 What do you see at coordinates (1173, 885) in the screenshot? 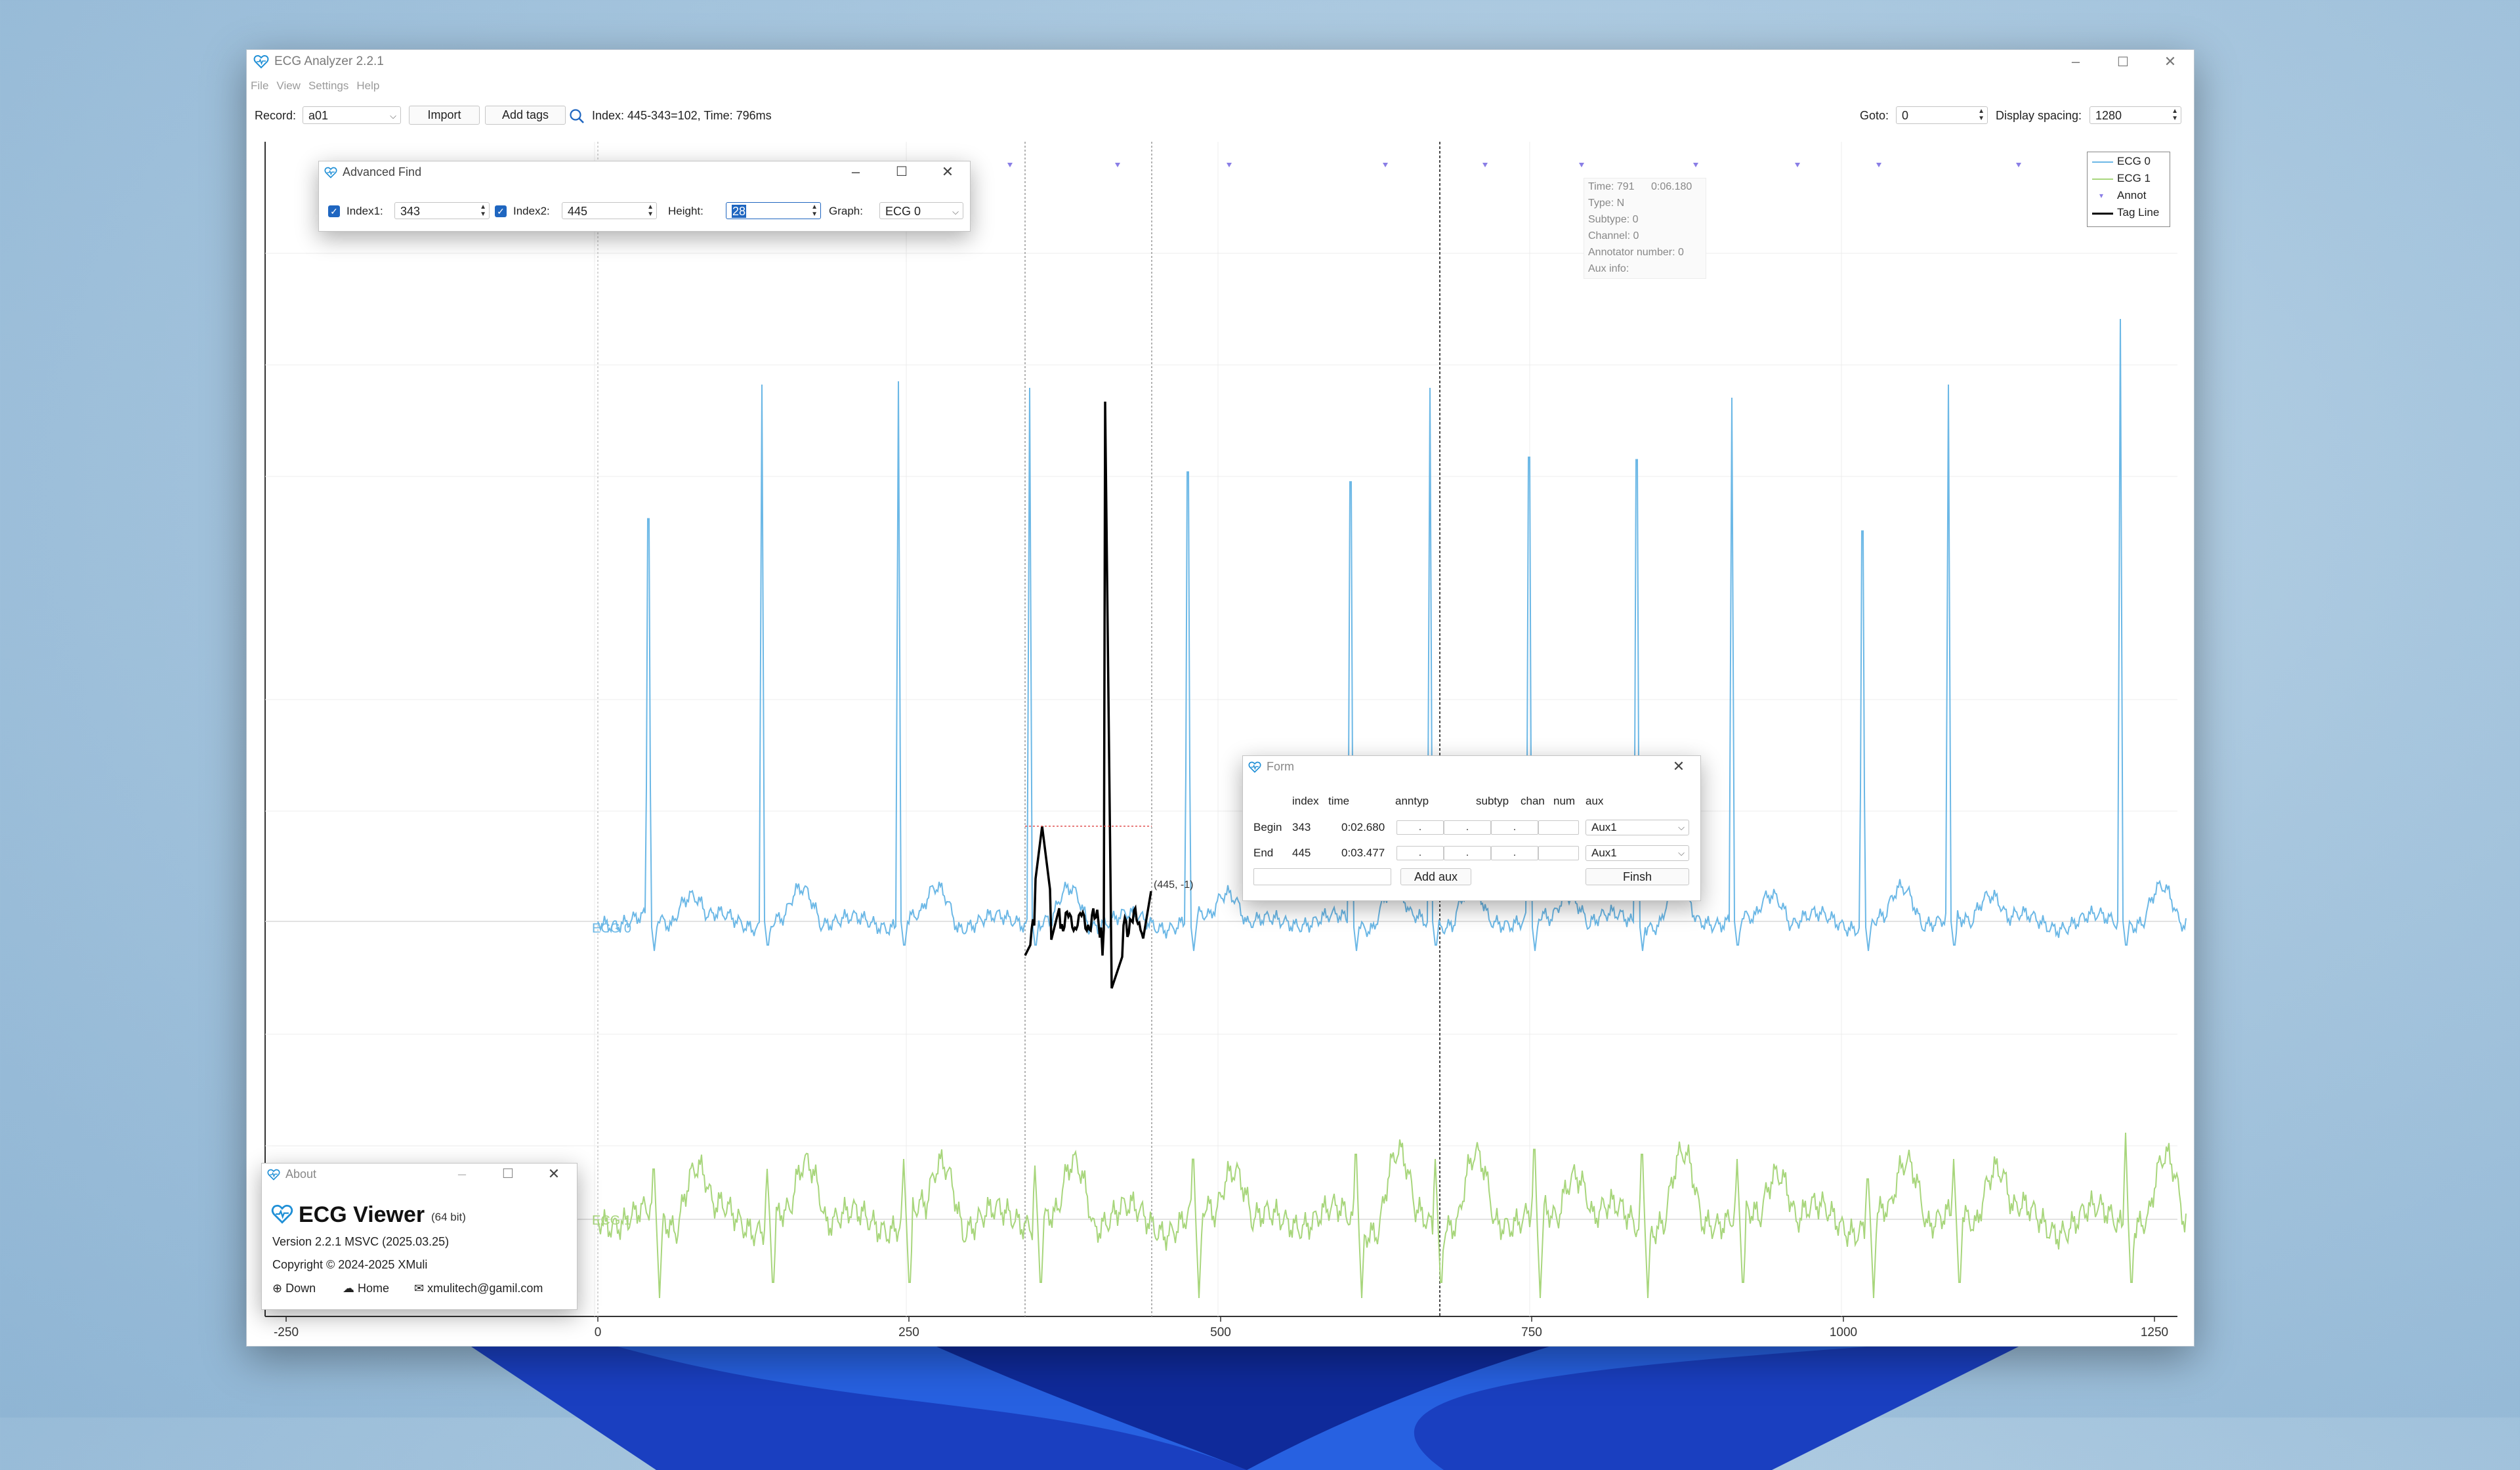
I see `point-coordinate-label: (445, -1)` at bounding box center [1173, 885].